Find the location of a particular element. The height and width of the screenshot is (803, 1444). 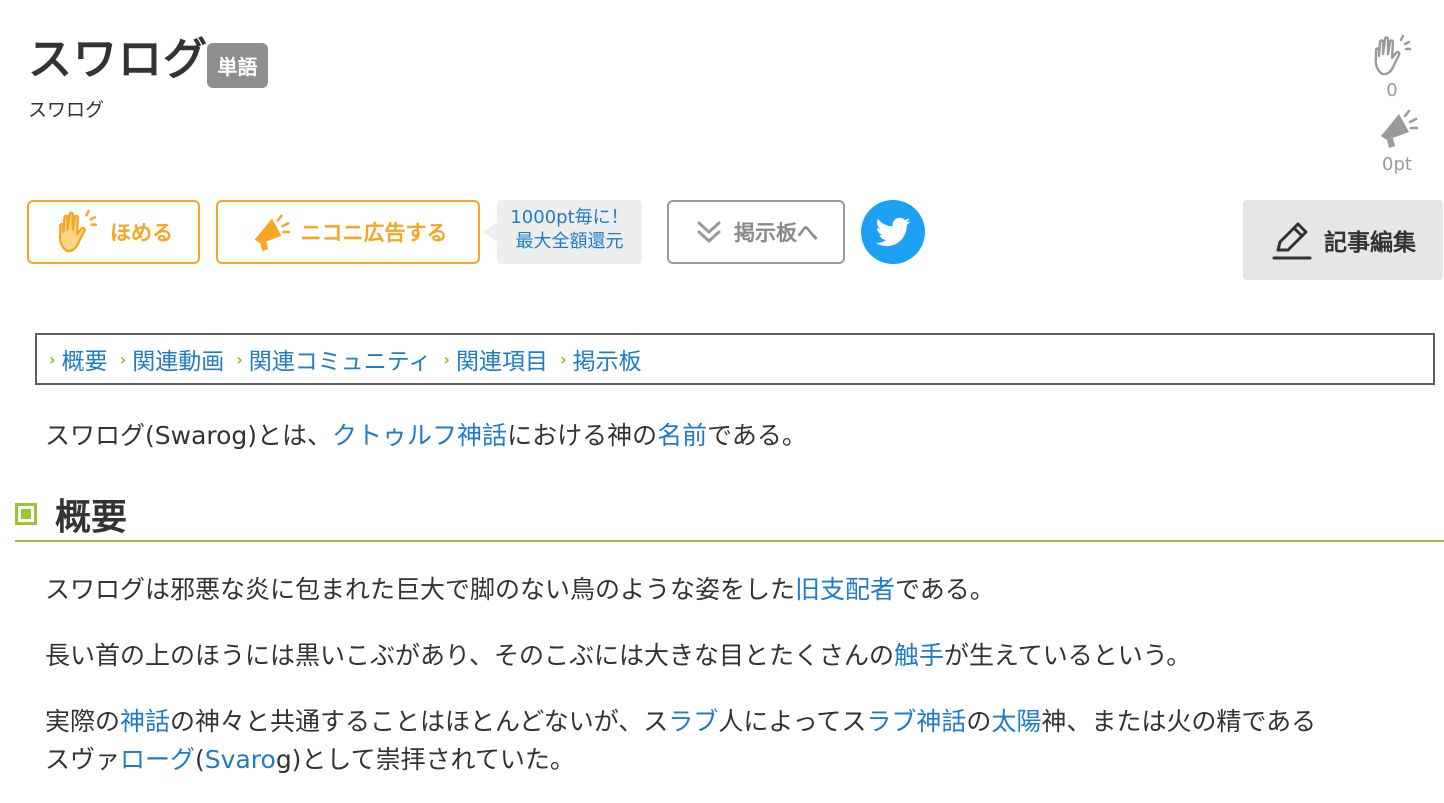

praise-button: ほめる is located at coordinates (113, 232).